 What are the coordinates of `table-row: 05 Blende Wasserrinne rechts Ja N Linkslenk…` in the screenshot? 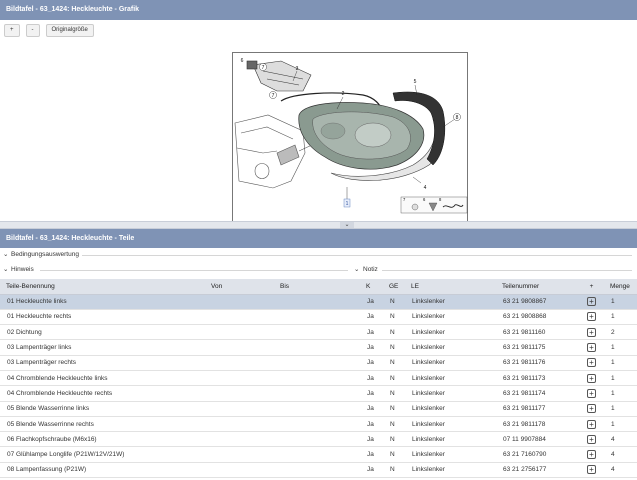 It's located at (318, 424).